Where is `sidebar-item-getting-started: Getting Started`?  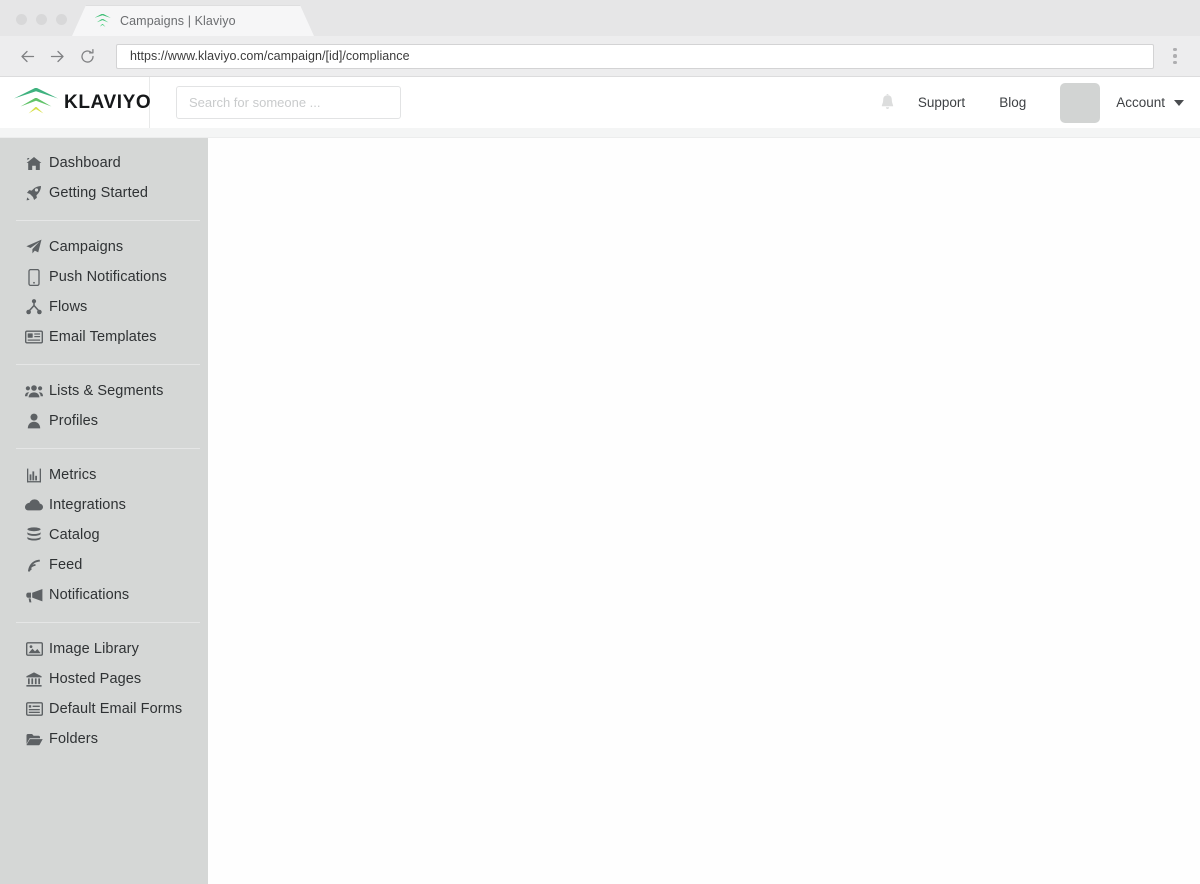 sidebar-item-getting-started: Getting Started is located at coordinates (104, 193).